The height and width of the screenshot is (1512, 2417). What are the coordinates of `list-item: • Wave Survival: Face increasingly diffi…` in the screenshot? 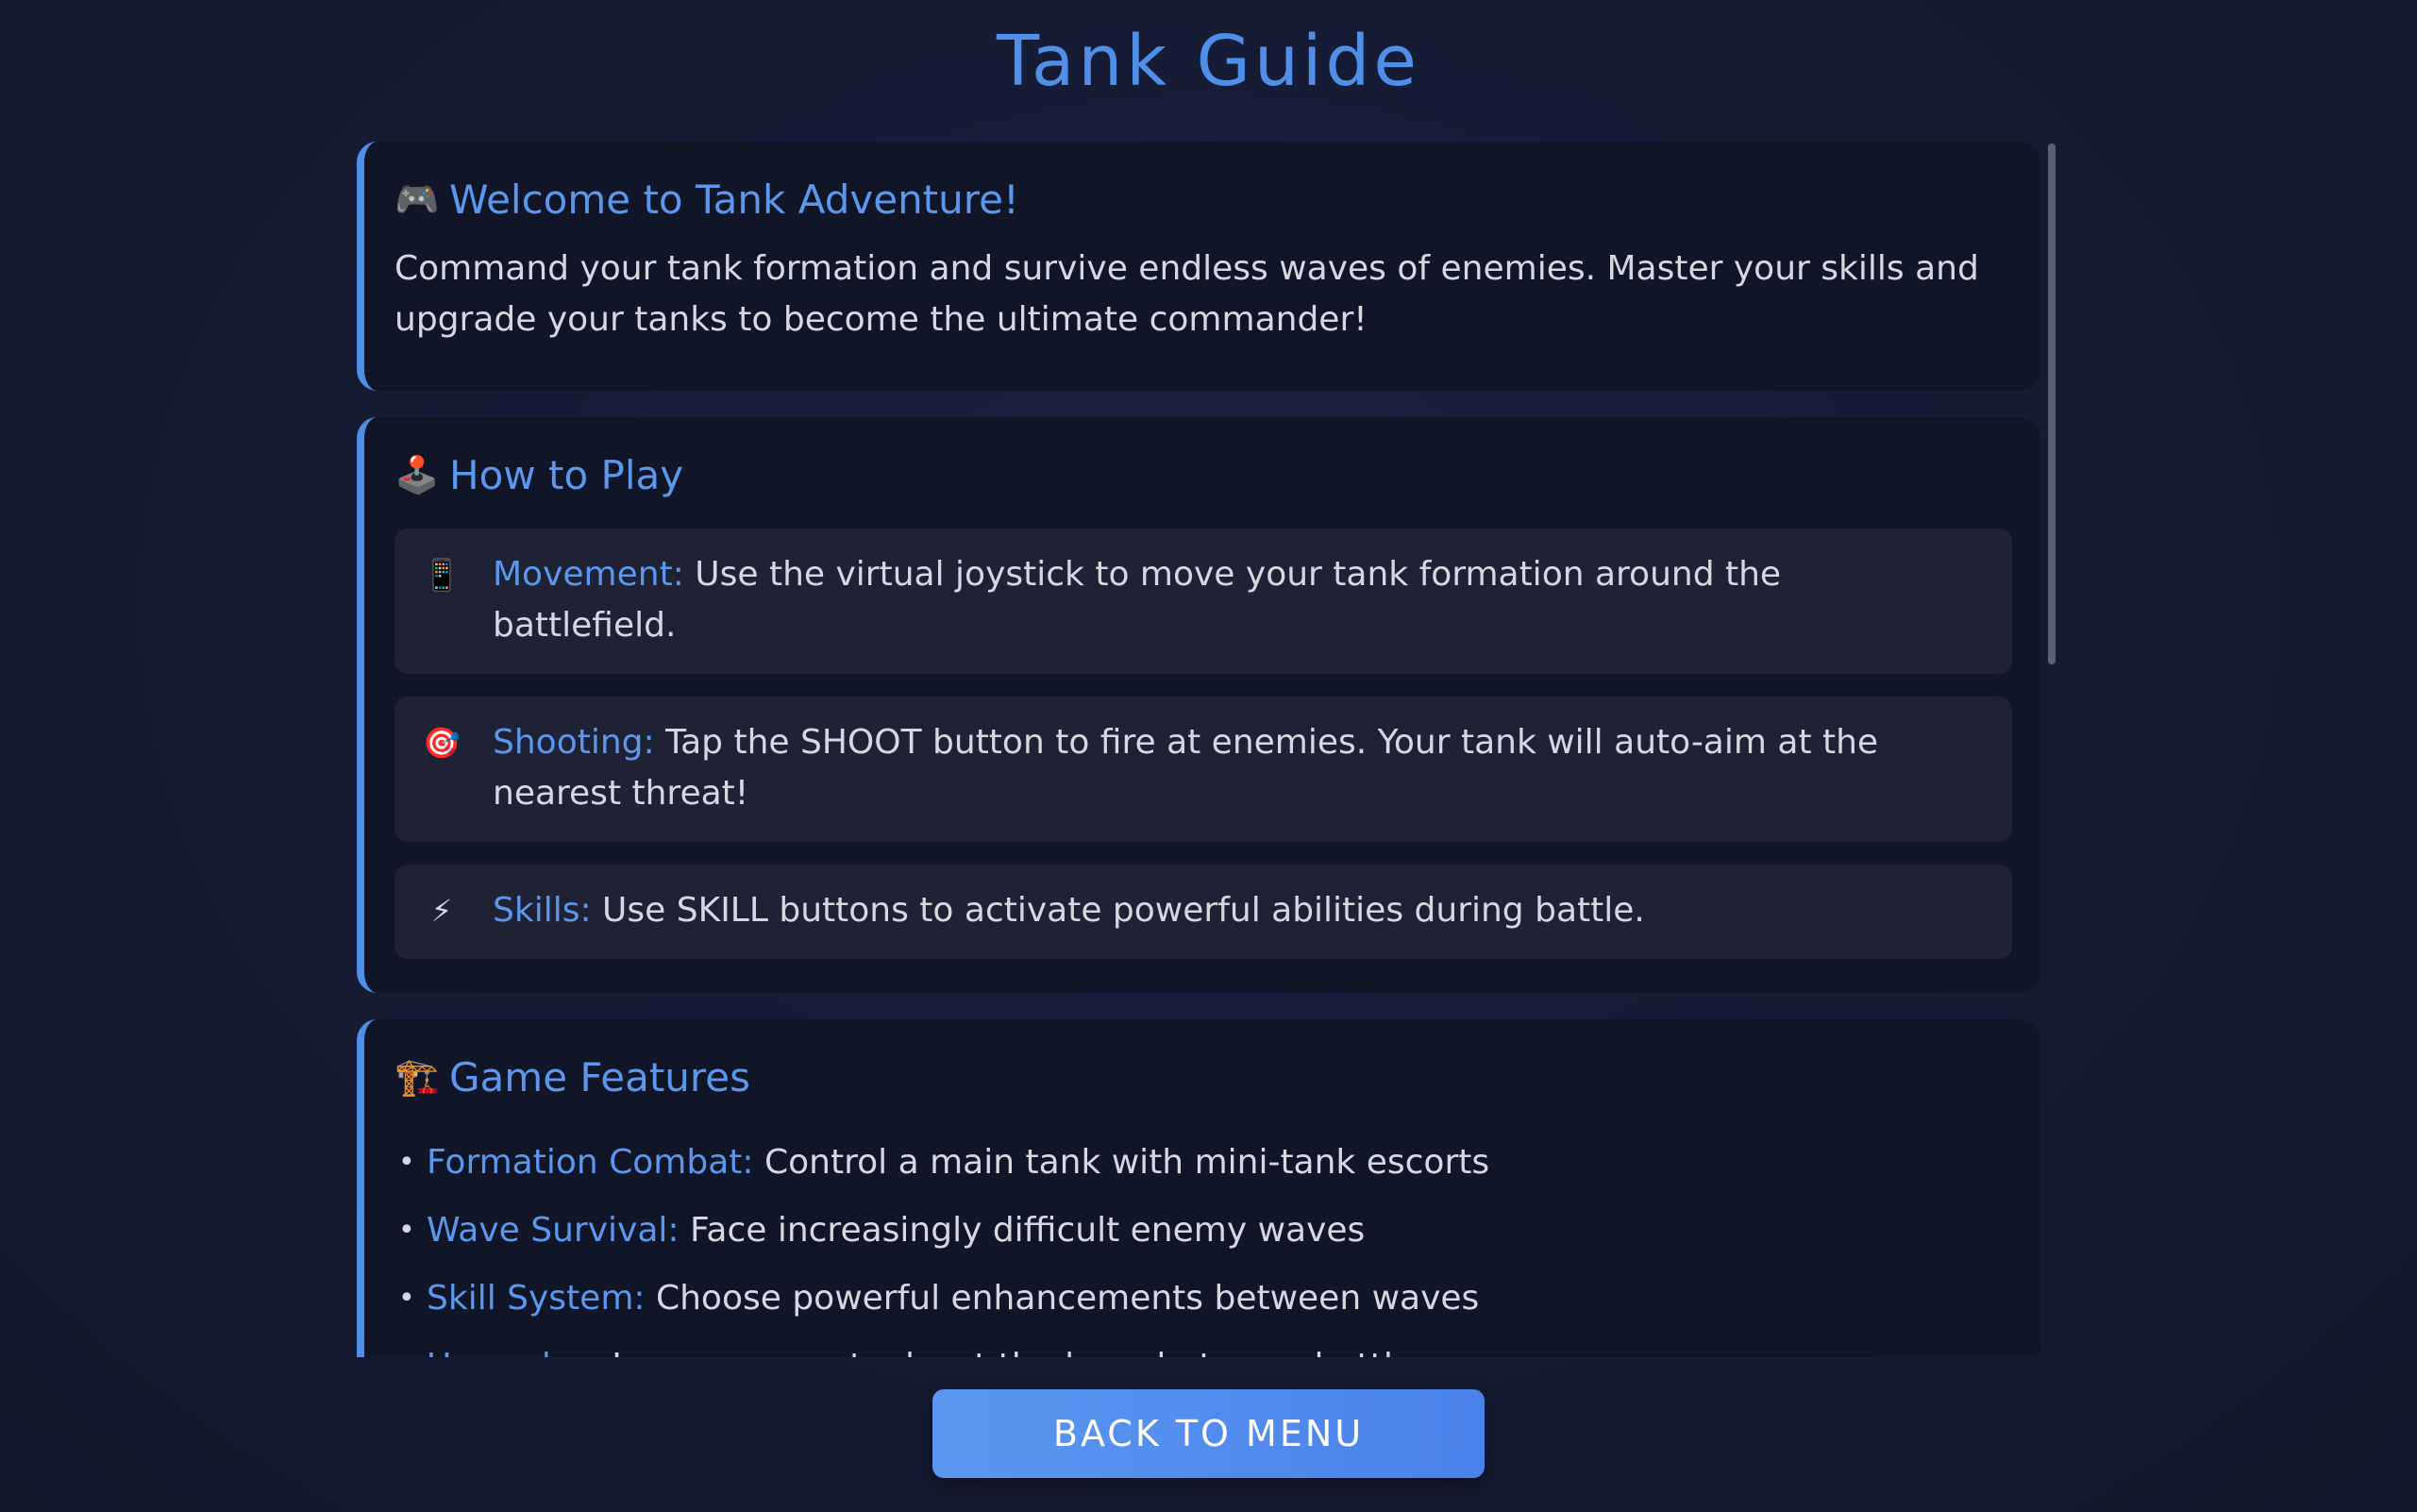 It's located at (1202, 1231).